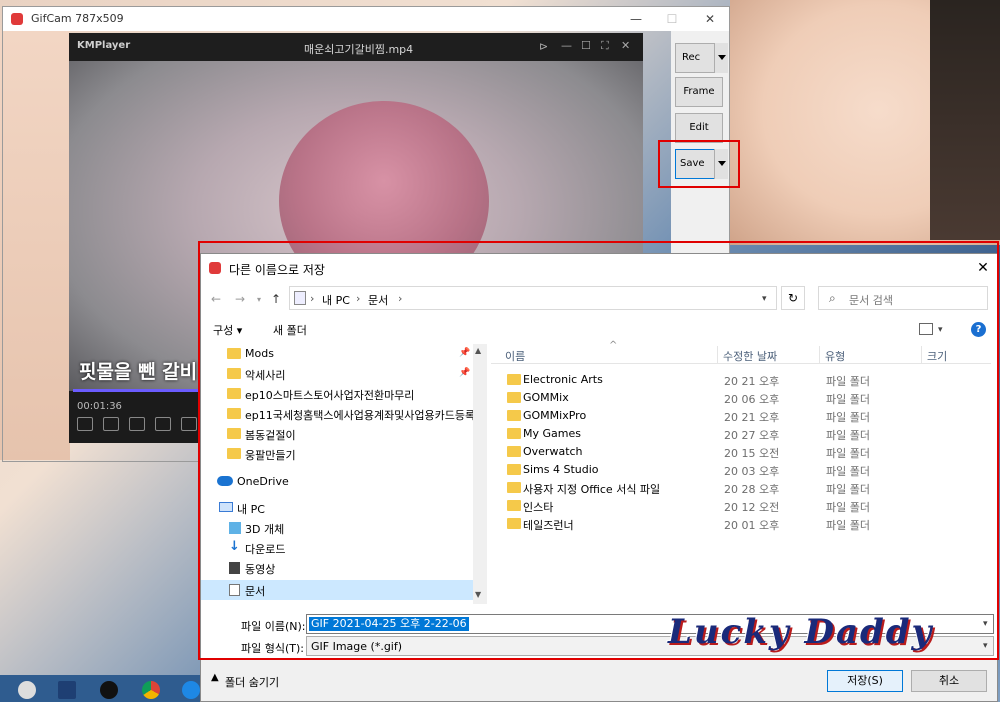  I want to click on pin-icon: ⊳, so click(543, 46).